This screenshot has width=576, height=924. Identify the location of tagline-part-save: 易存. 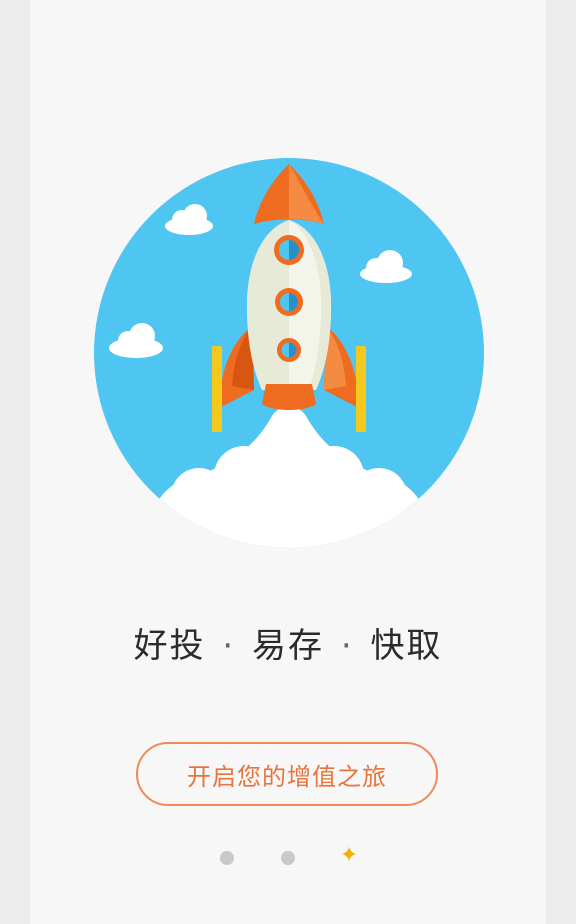
(288, 646).